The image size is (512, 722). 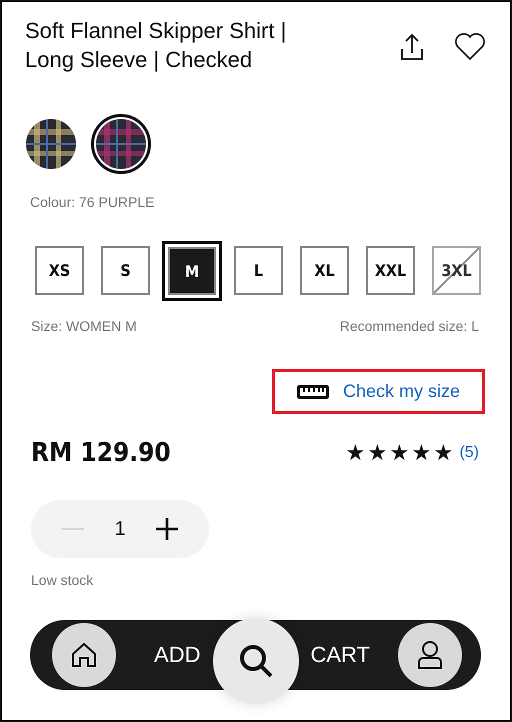 I want to click on search-icon, so click(x=256, y=661).